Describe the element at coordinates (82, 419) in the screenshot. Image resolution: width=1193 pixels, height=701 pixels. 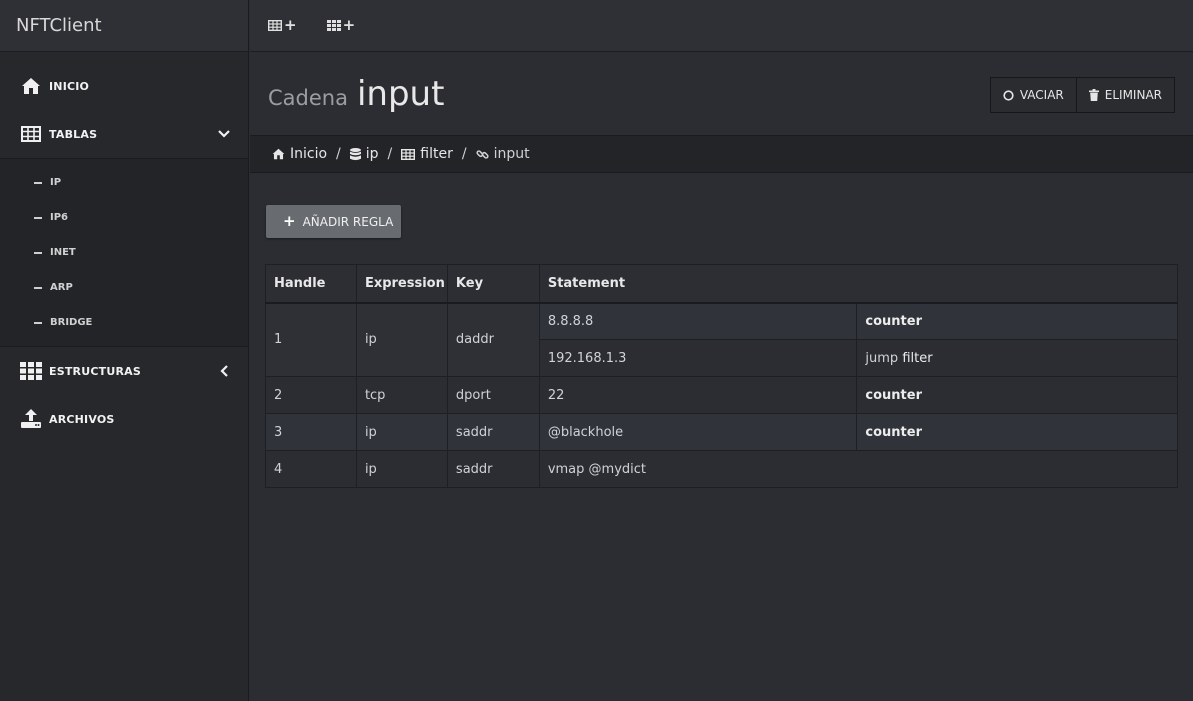
I see `sidebar-item-label: ARCHIVOS` at that location.